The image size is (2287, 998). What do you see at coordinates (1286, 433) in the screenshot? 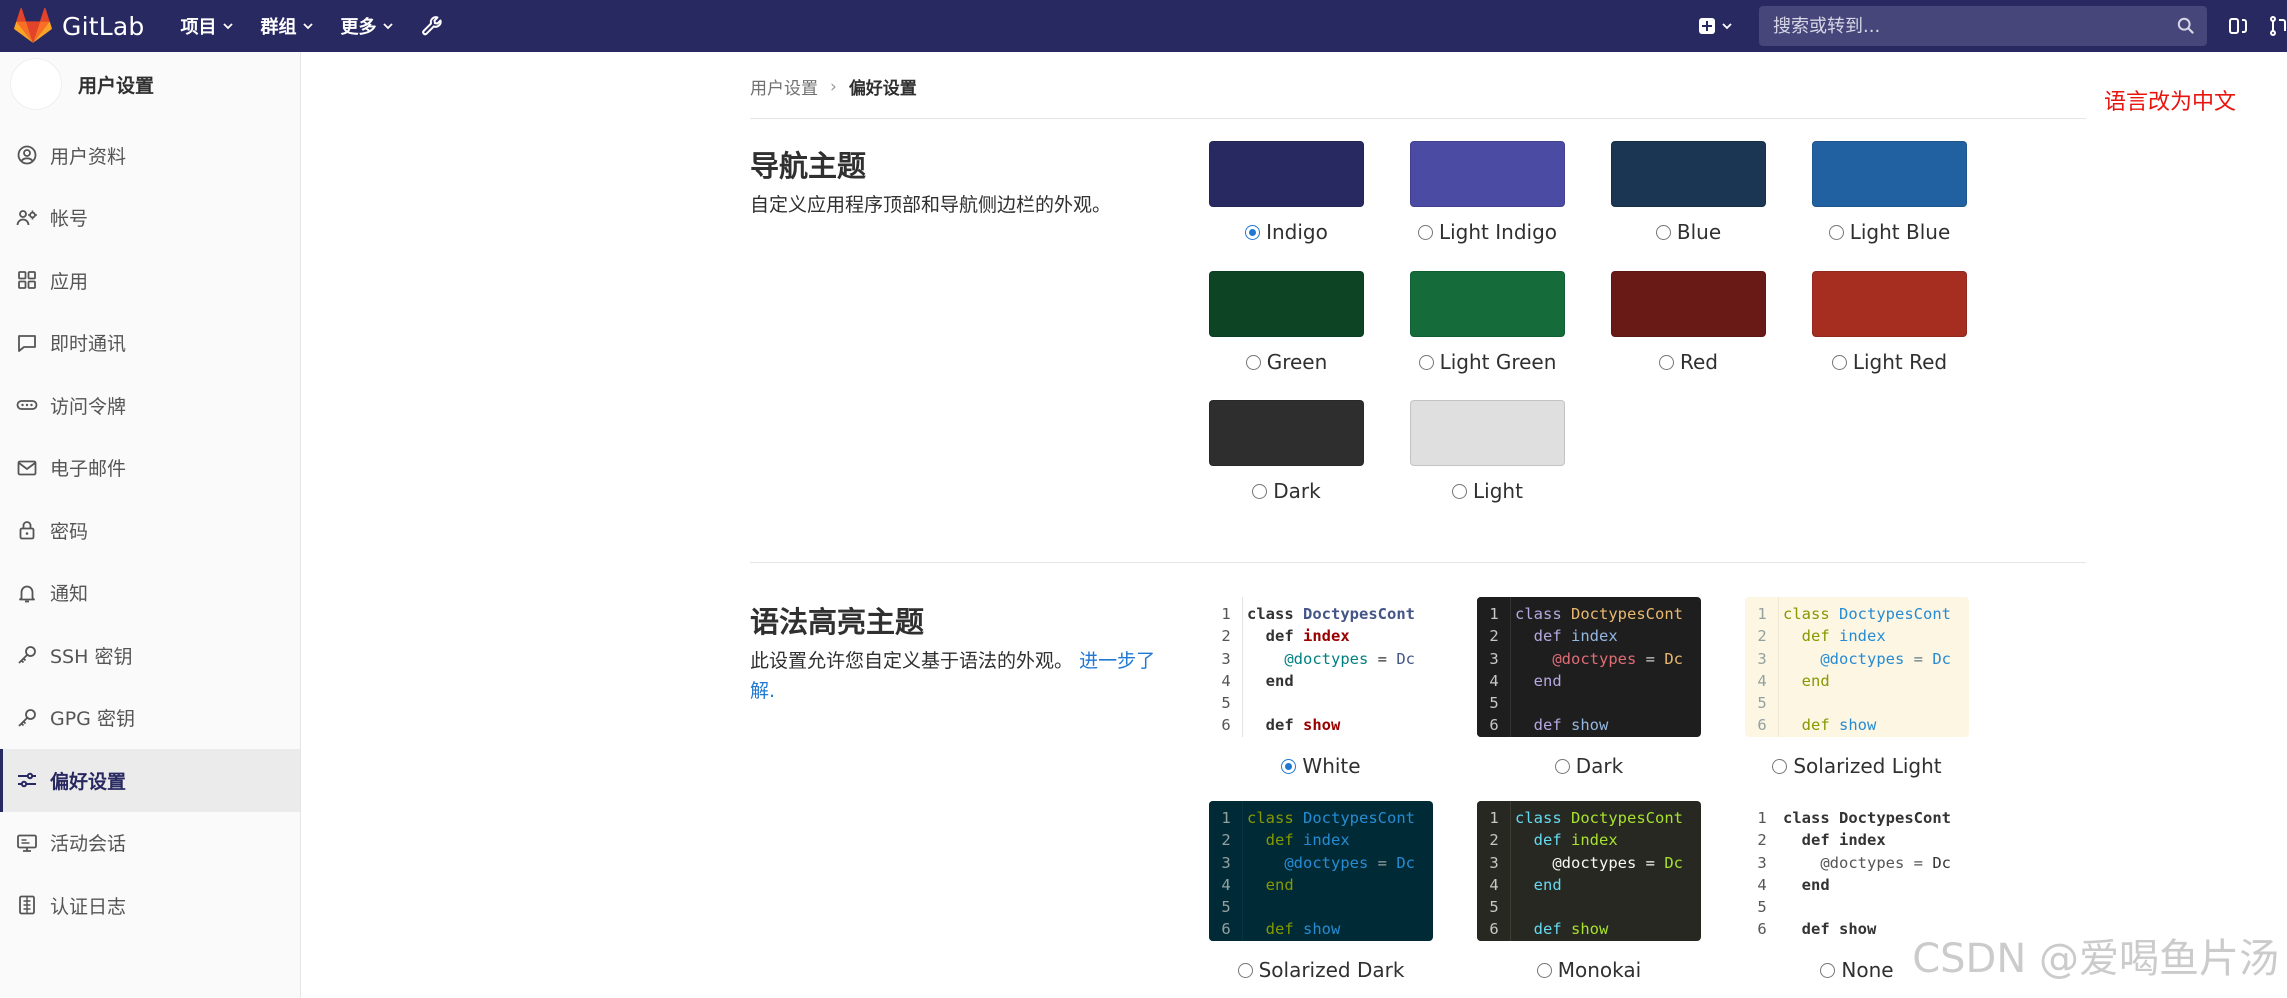
I see `nav-theme-swatch-dark` at bounding box center [1286, 433].